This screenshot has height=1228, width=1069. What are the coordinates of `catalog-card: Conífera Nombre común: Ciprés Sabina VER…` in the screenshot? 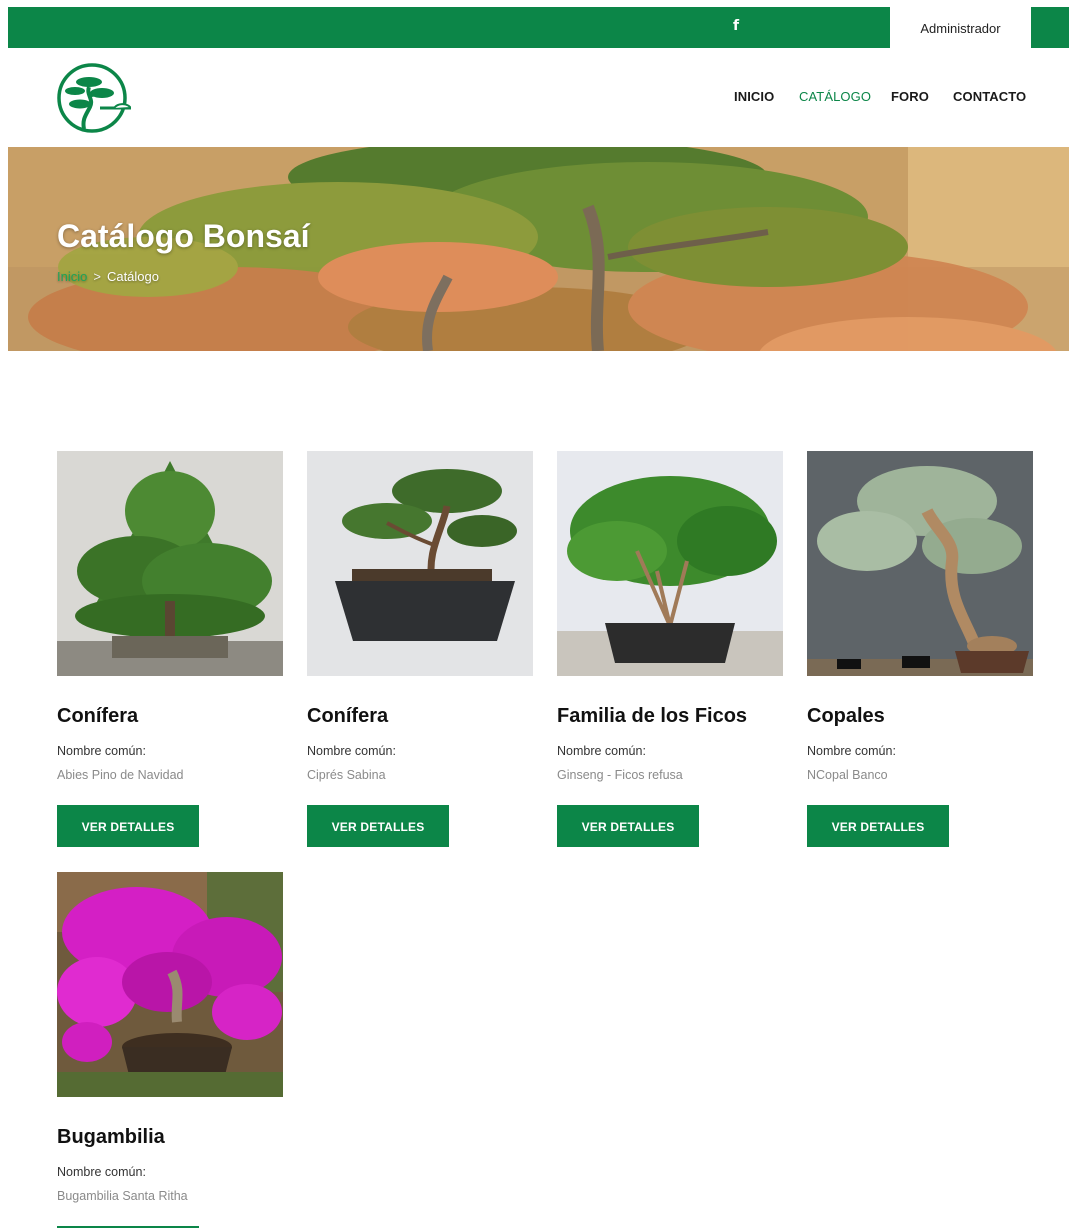 It's located at (420, 651).